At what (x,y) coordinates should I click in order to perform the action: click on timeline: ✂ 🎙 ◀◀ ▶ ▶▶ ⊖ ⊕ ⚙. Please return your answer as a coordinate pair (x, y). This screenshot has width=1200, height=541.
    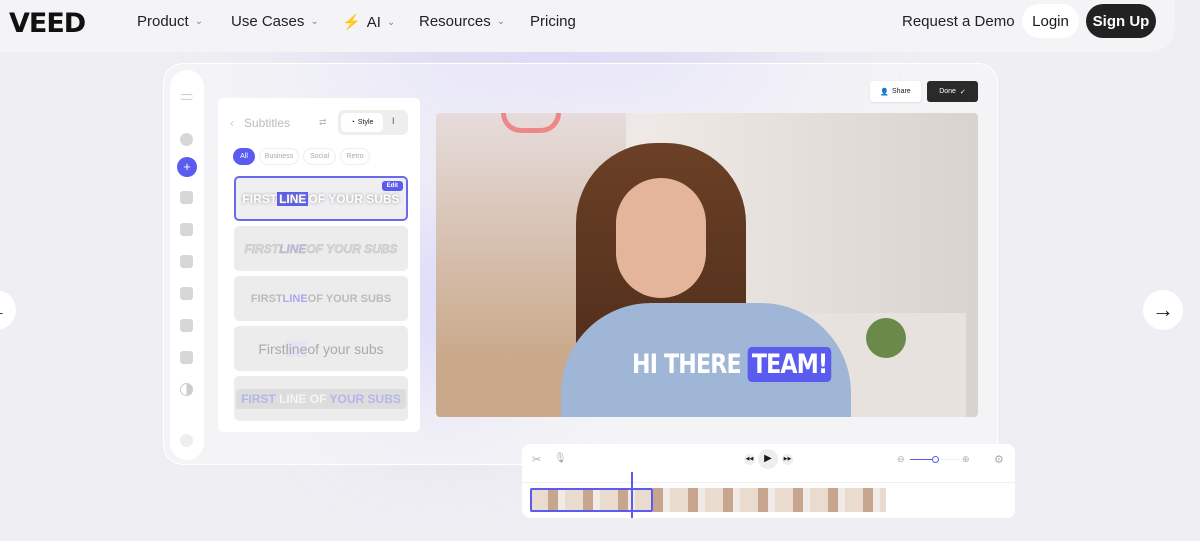
    Looking at the image, I should click on (768, 481).